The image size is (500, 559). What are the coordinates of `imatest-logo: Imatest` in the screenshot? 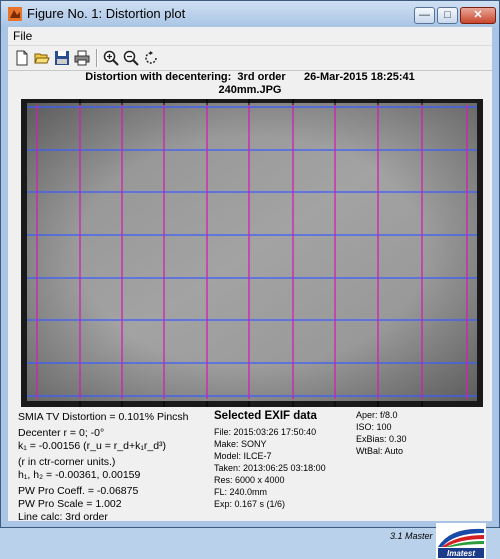 It's located at (461, 541).